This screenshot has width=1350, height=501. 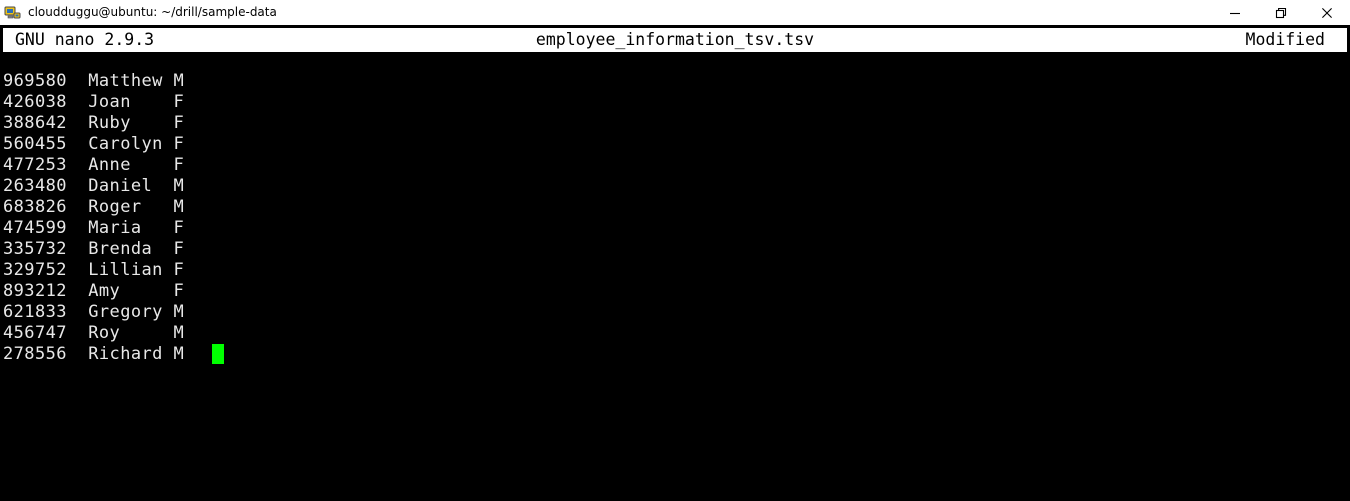 I want to click on window-title: cloudduggu@ubuntu: ~/drill/sample-data, so click(x=152, y=12).